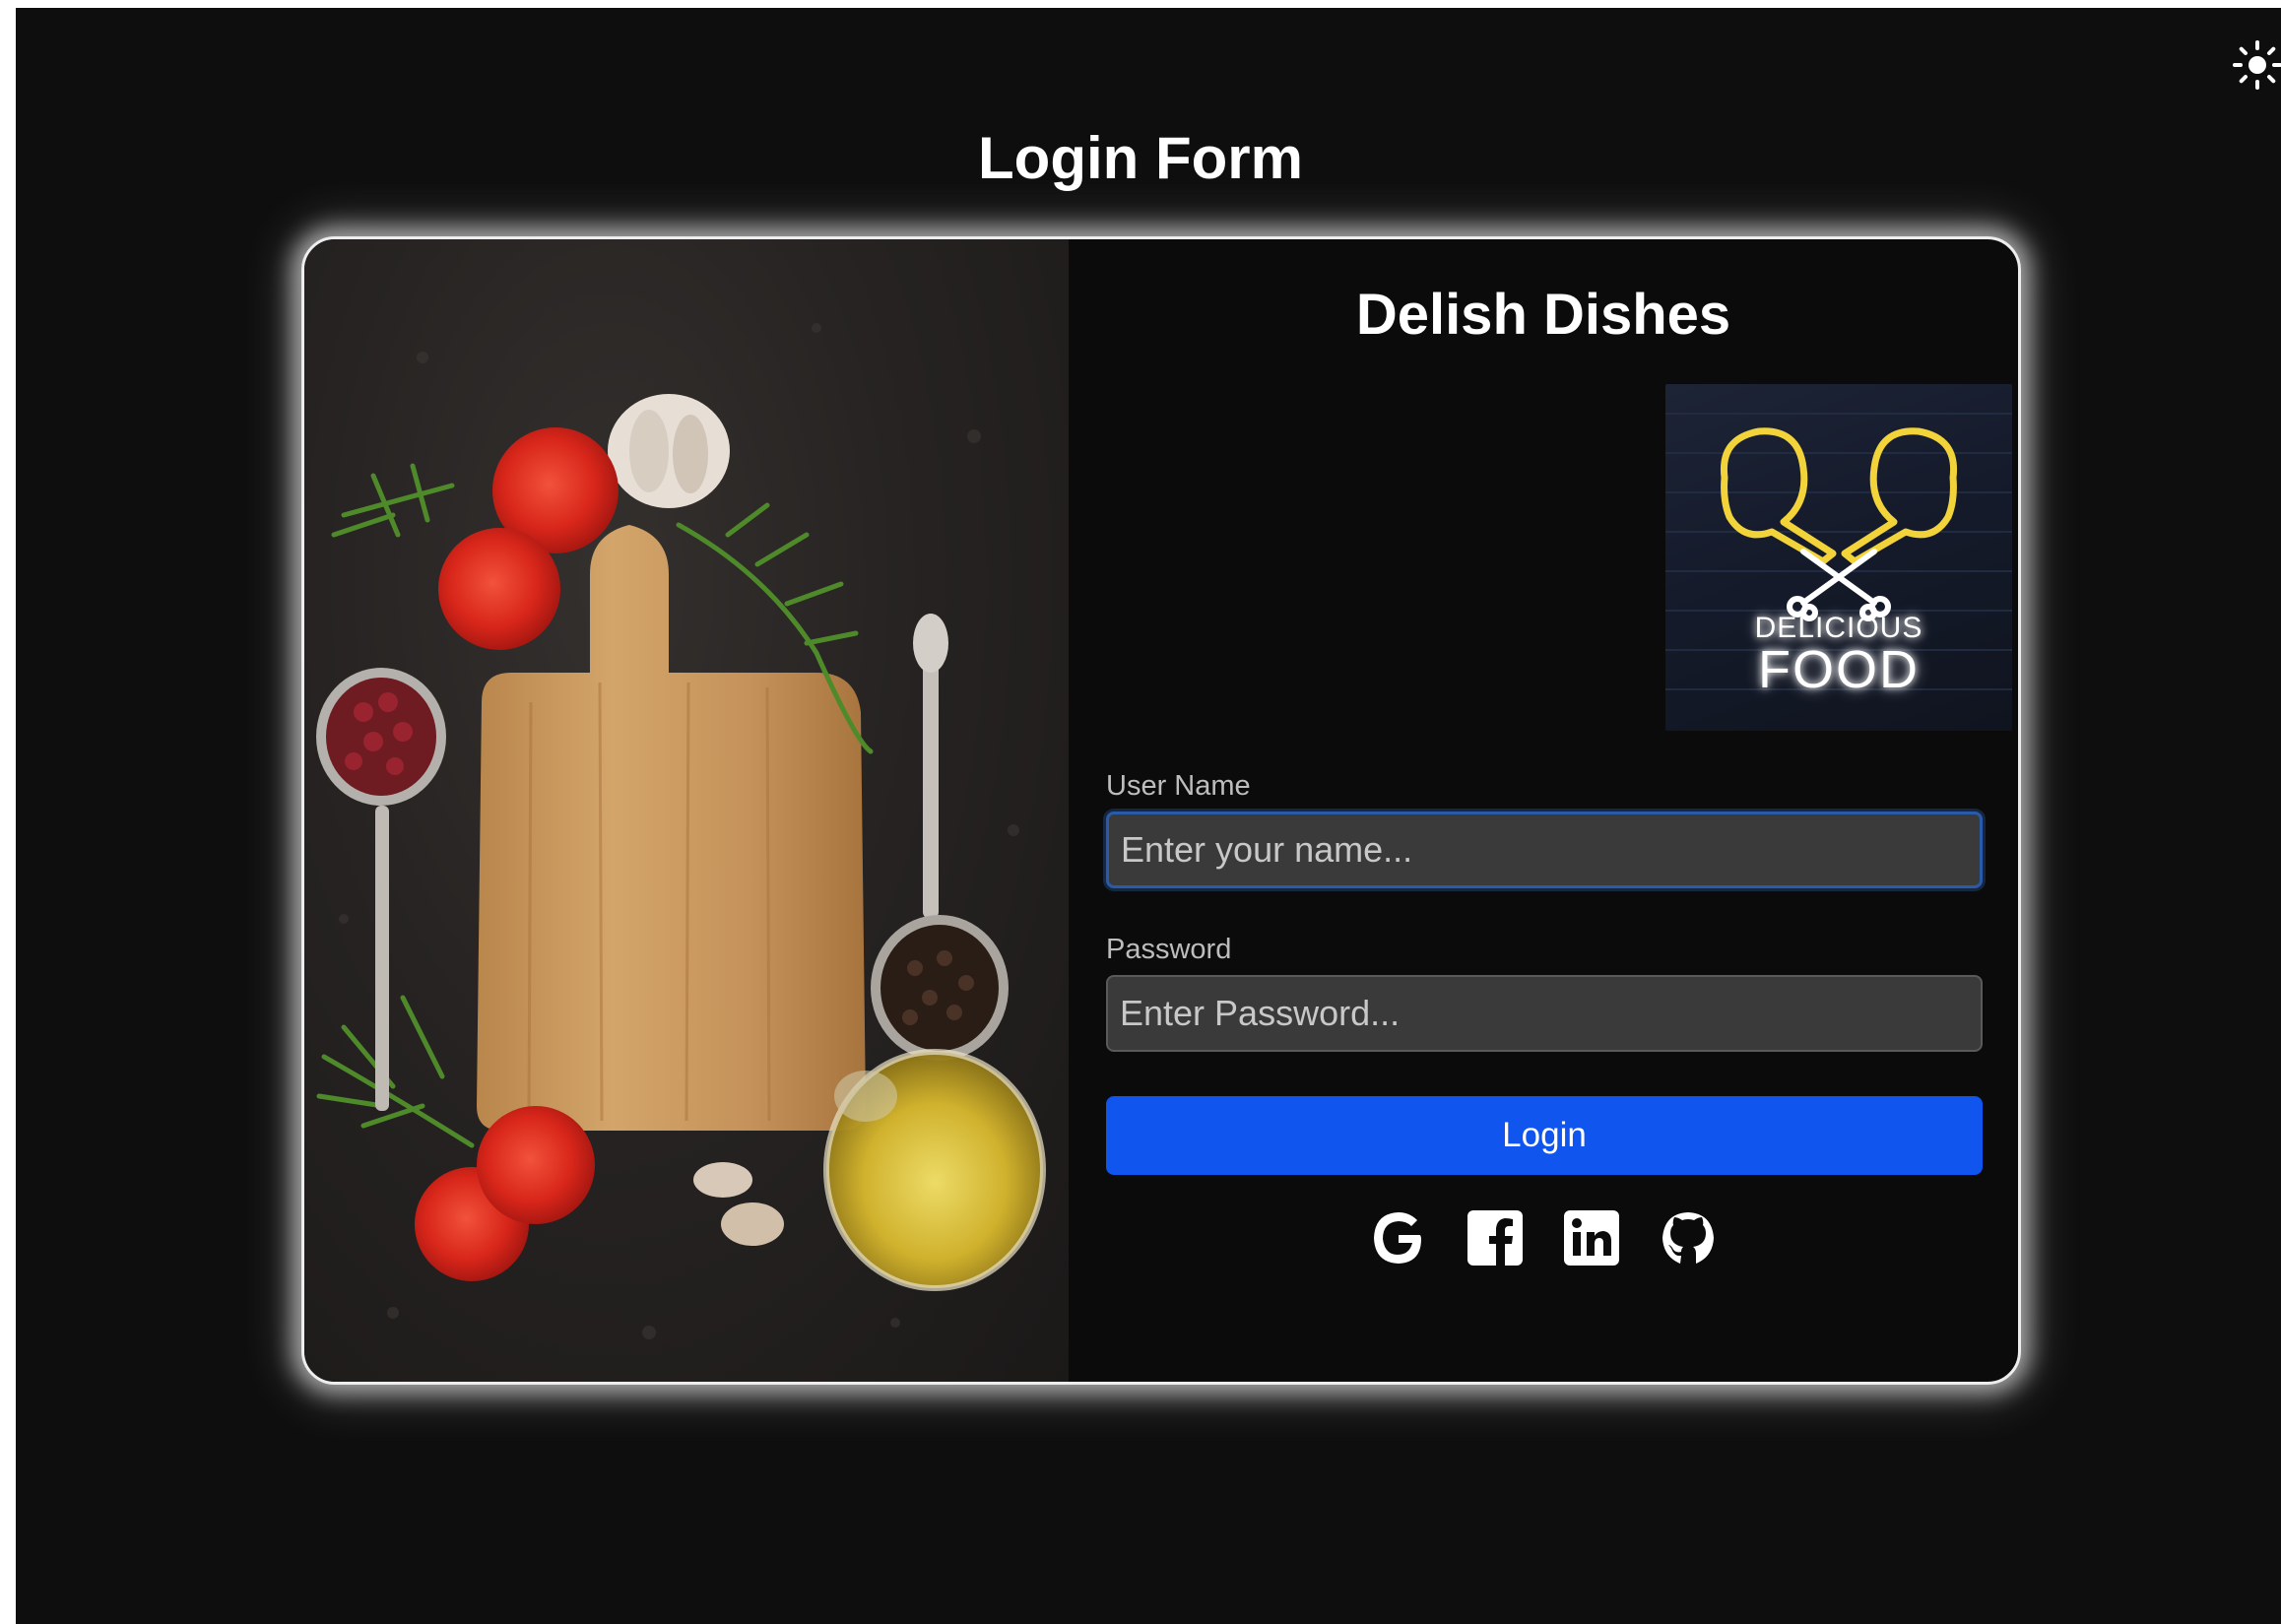 The image size is (2281, 1624). Describe the element at coordinates (1543, 315) in the screenshot. I see `brand-title: Delish Dishes` at that location.